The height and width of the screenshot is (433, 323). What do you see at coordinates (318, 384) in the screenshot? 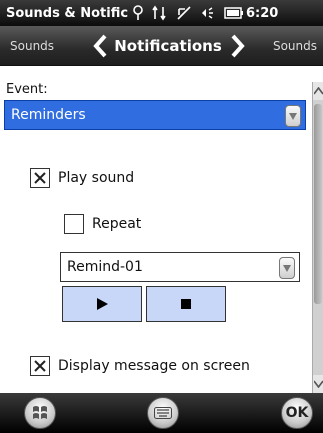
I see `scroll-down-icon` at bounding box center [318, 384].